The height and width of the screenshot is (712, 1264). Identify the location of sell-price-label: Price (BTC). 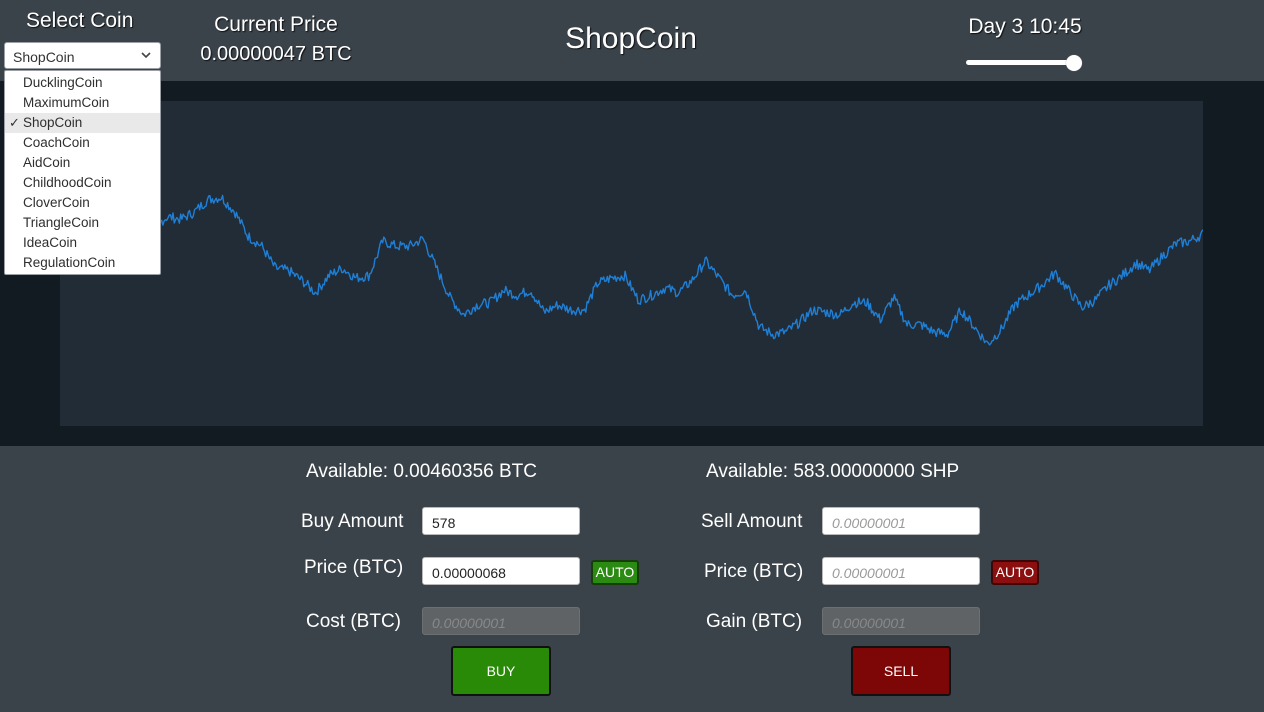
(754, 571).